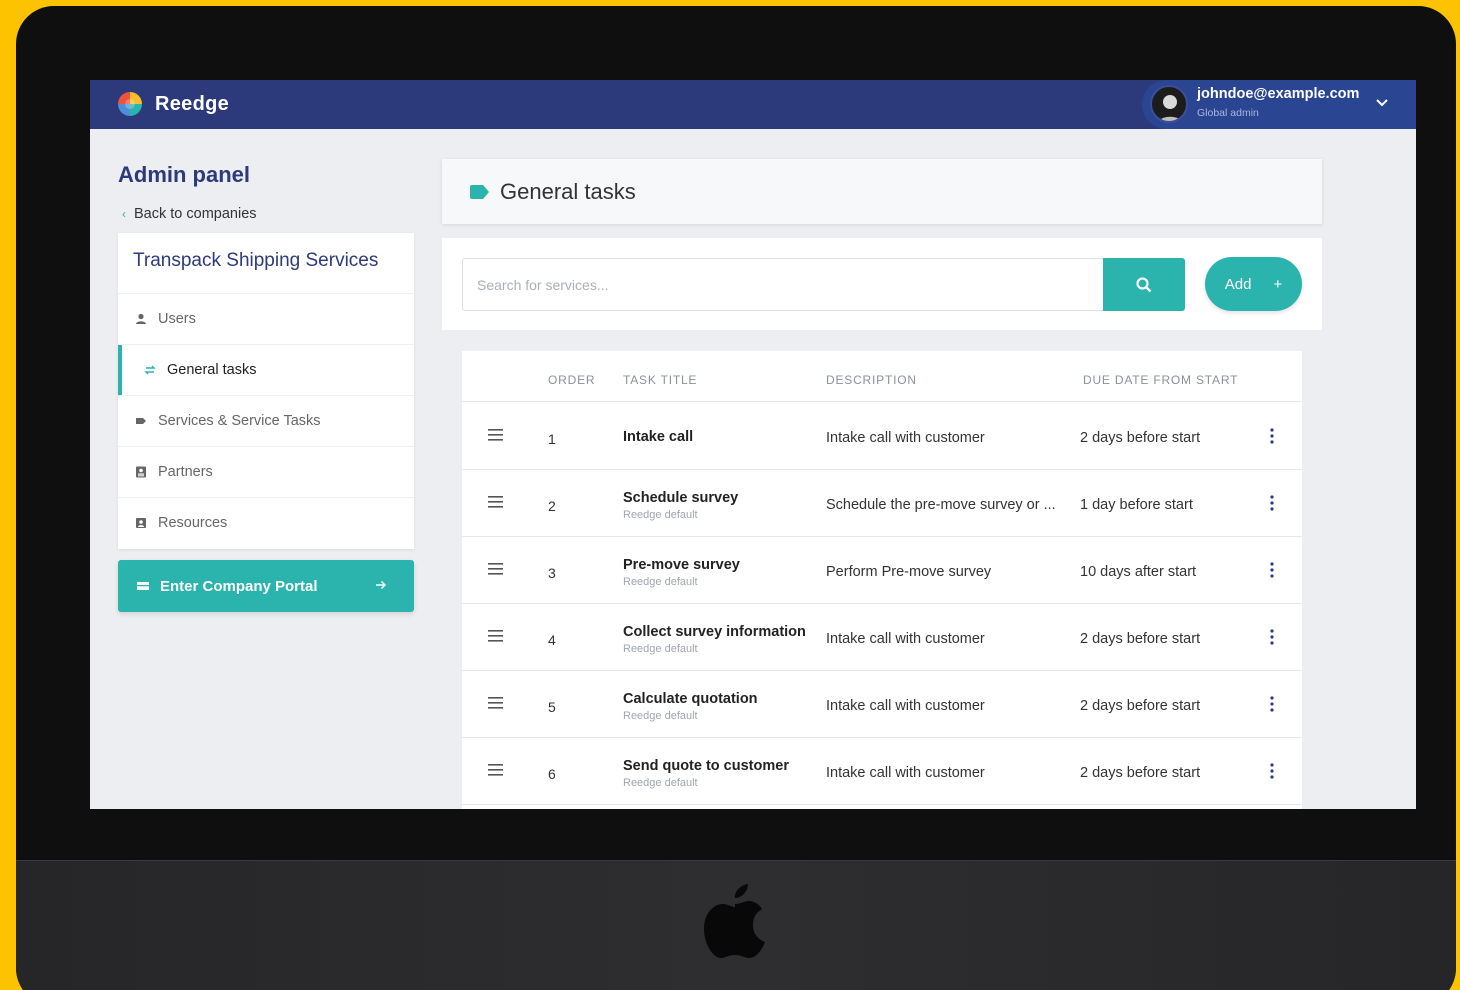  I want to click on cell-task-title: Intake call, so click(658, 437).